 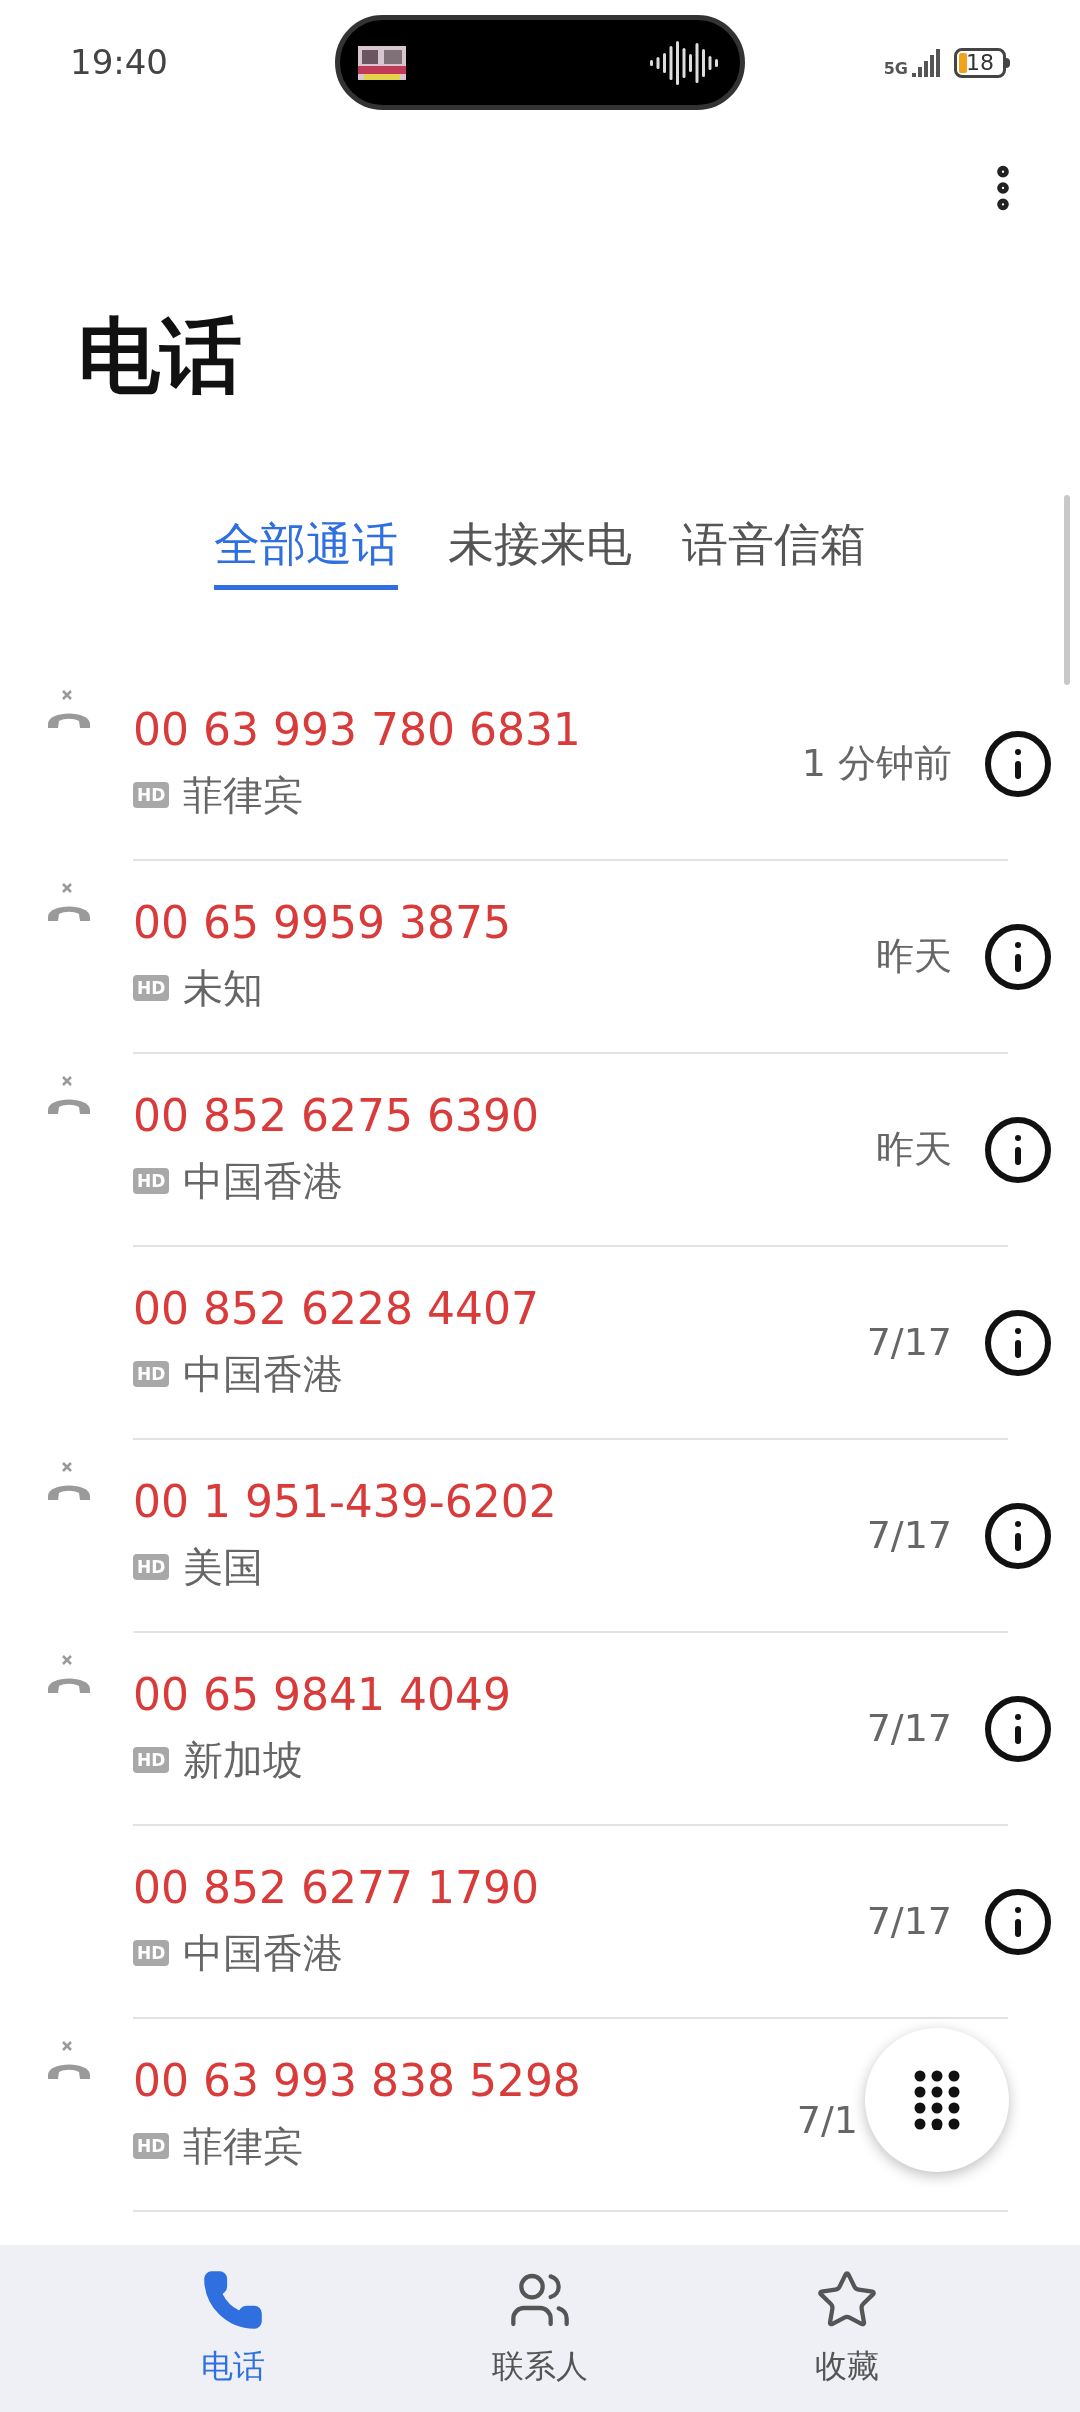 I want to click on phone-number: 00 63 993 838 5298, so click(x=357, y=2081).